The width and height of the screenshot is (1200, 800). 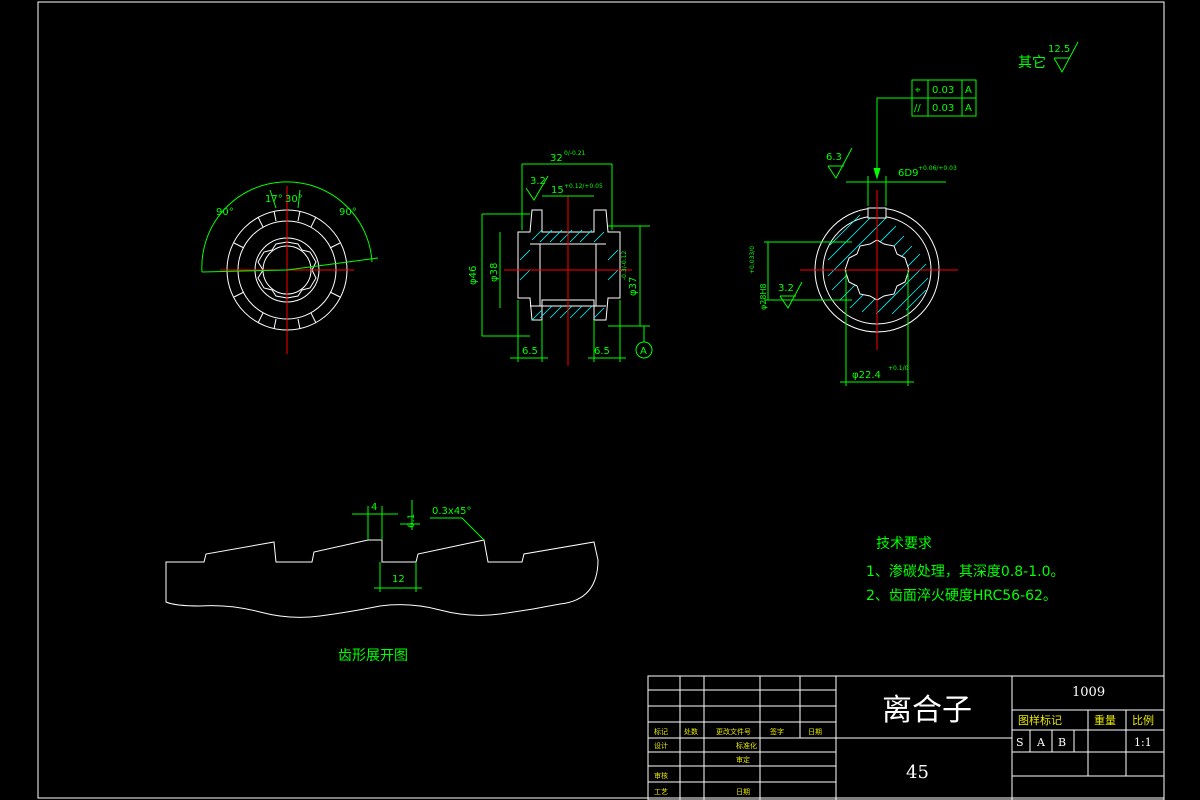 I want to click on section-width-left: 6.5, so click(x=530, y=351).